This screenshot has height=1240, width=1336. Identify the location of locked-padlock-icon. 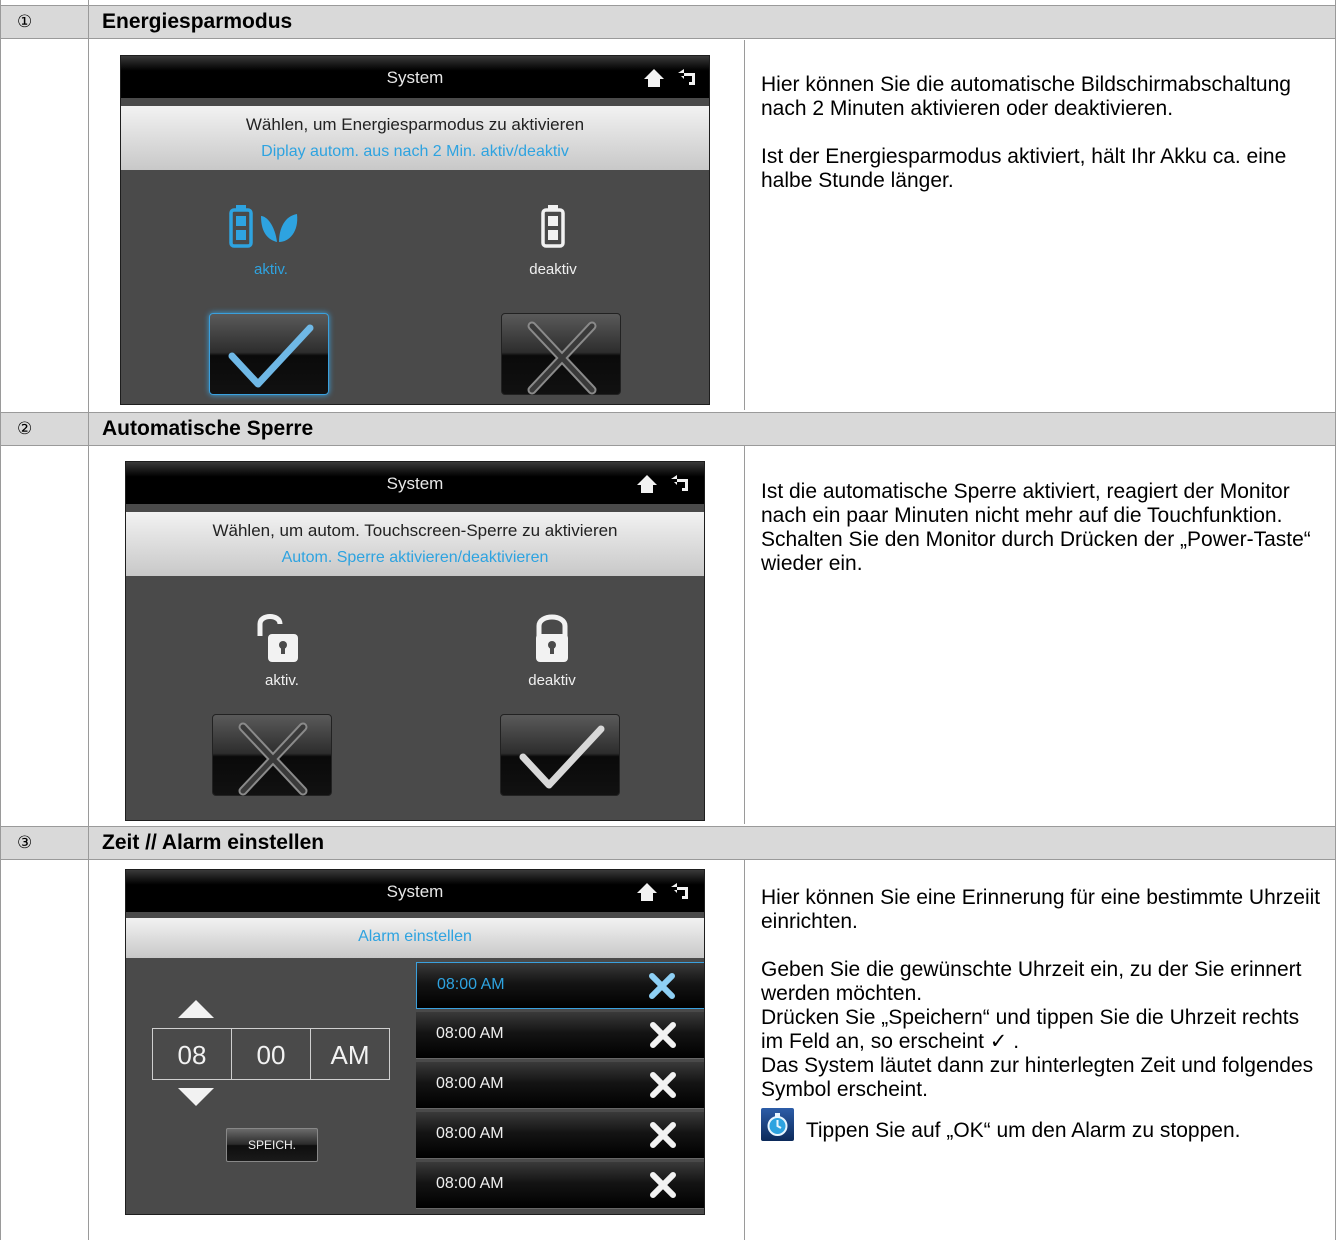
(552, 638).